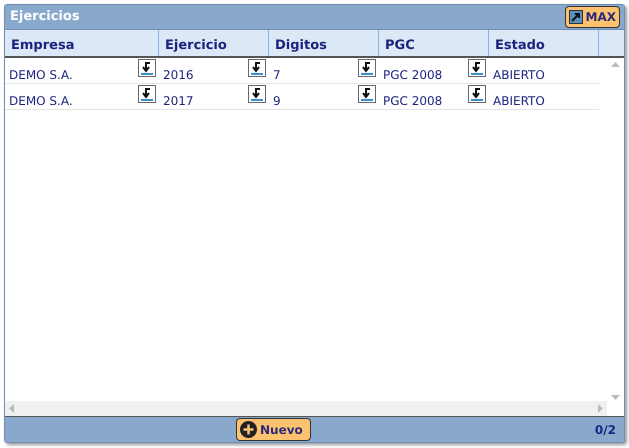  I want to click on column-header: Estado, so click(544, 43).